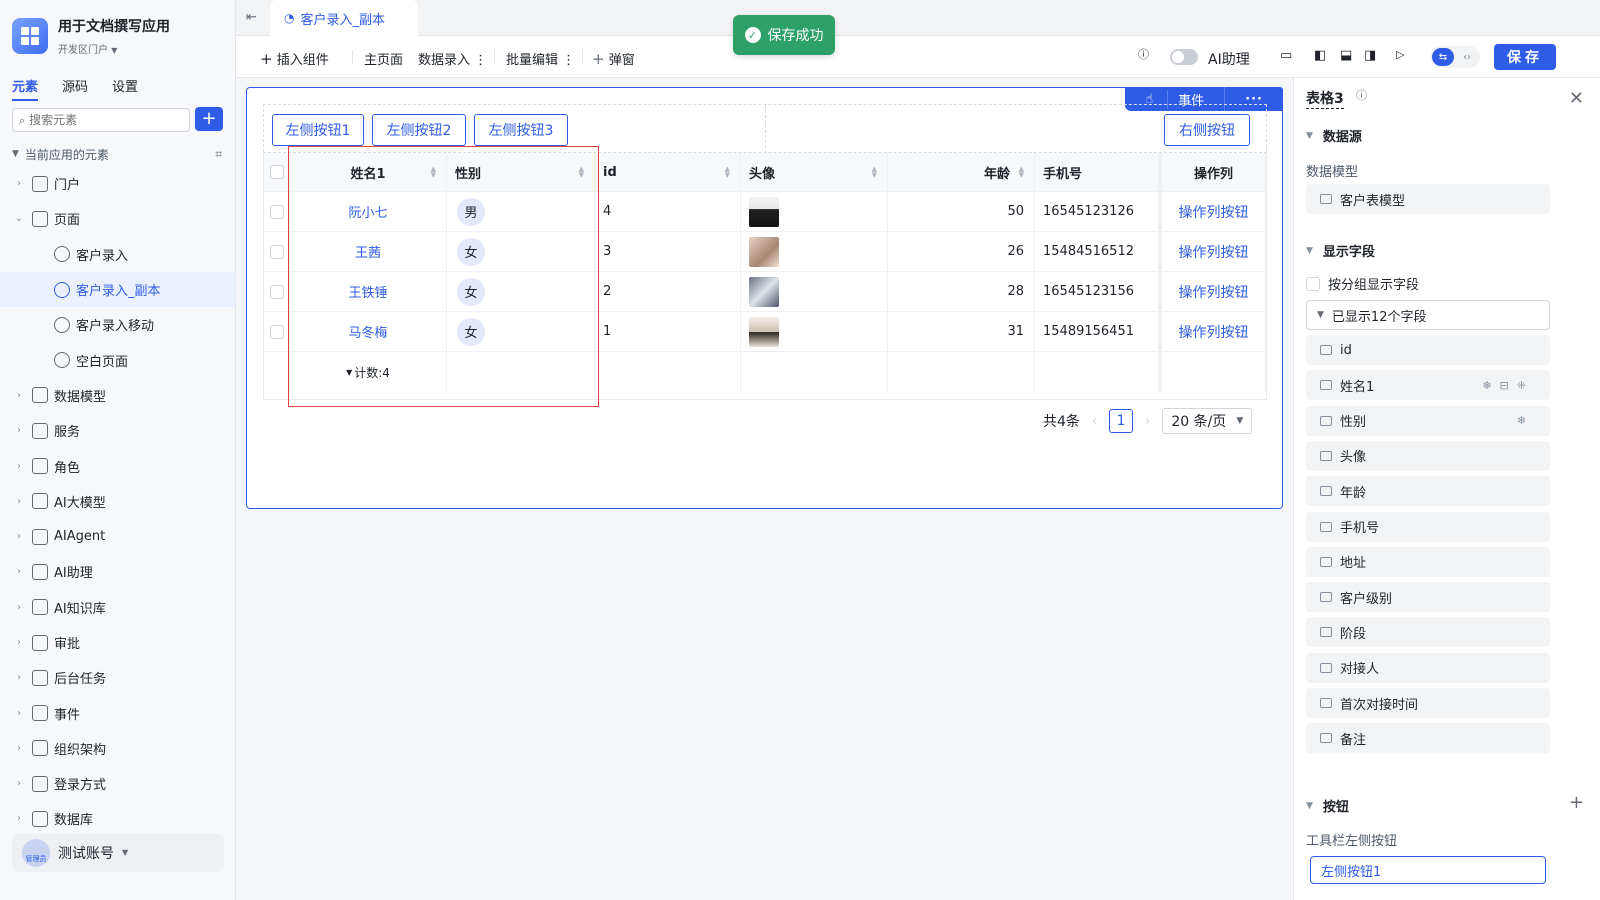 This screenshot has height=900, width=1600. What do you see at coordinates (117, 465) in the screenshot?
I see `sidebar-item: › 角色` at bounding box center [117, 465].